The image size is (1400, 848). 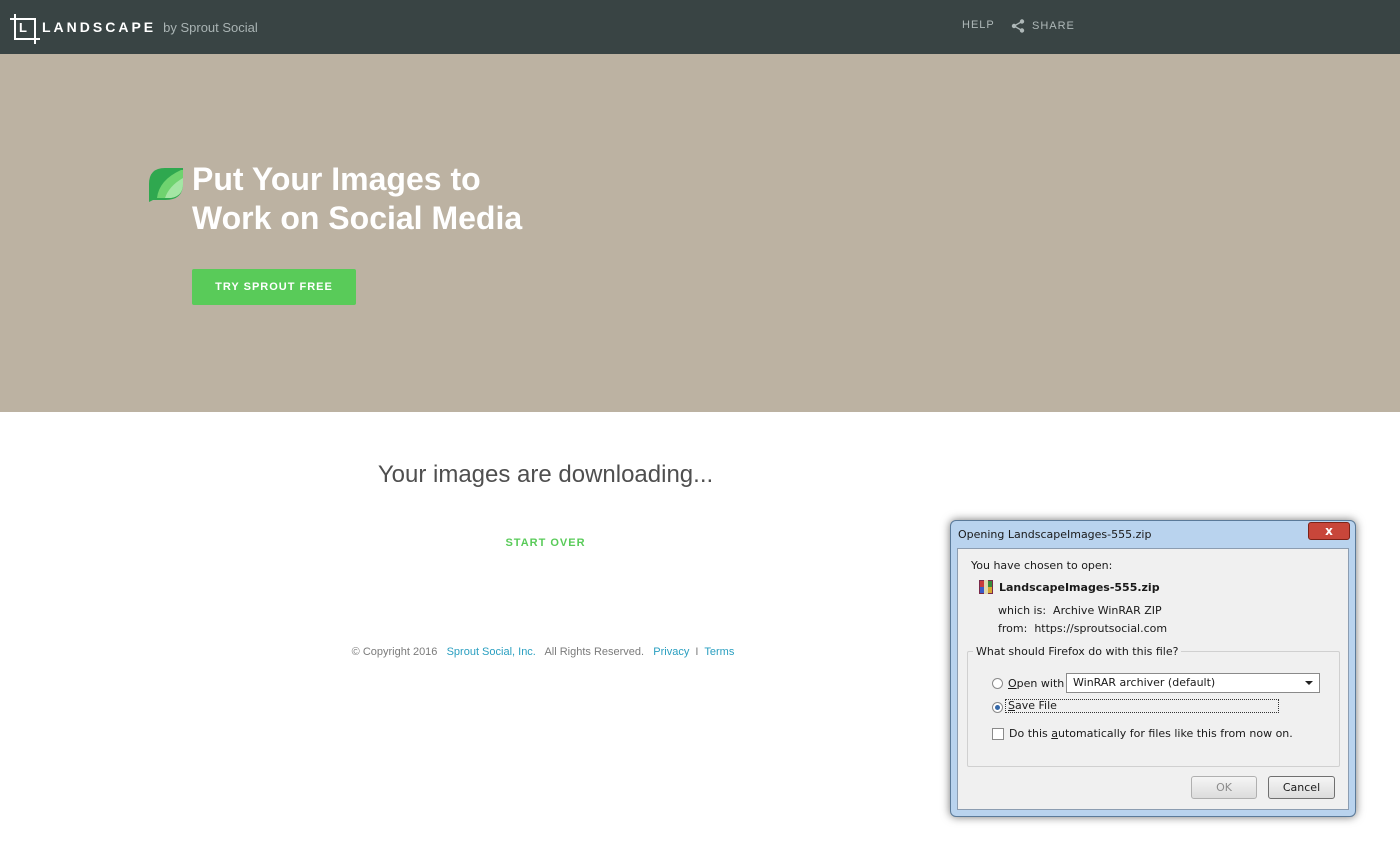 I want to click on landscape-logo: L LANDSCAPE by Sprout Social, so click(x=134, y=27).